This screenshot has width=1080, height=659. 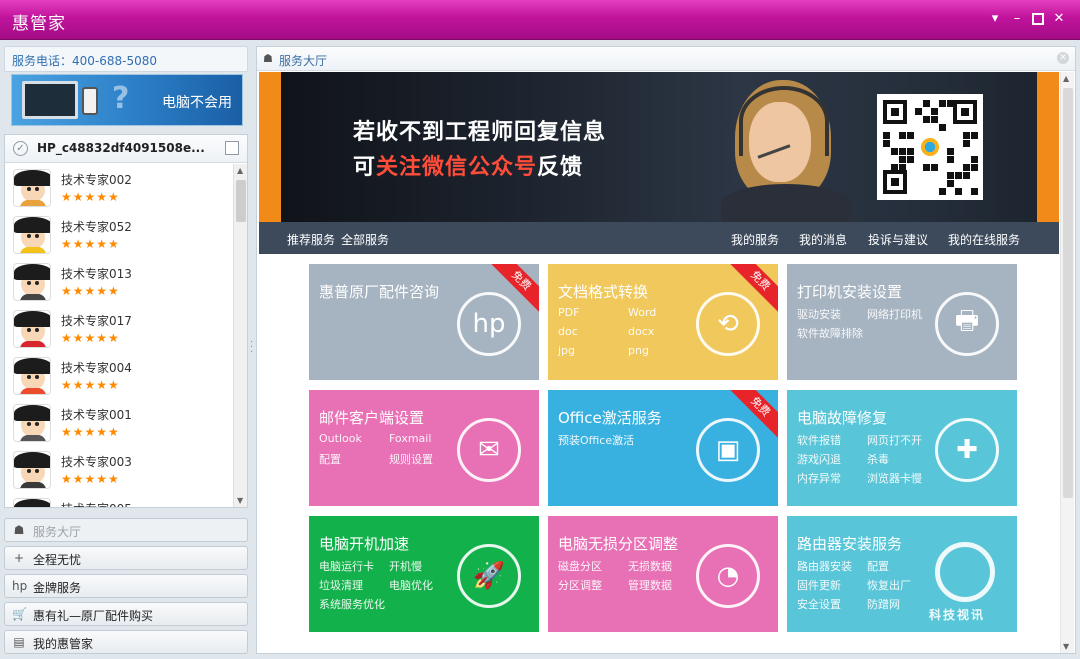 I want to click on subnav-link: 投诉与建议, so click(x=898, y=239).